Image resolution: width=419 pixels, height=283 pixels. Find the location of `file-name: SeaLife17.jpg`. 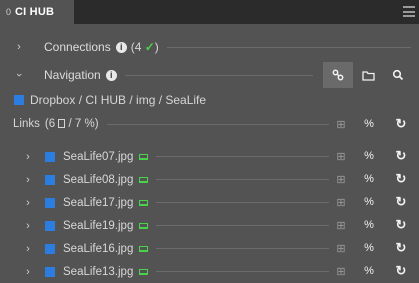

file-name: SeaLife17.jpg is located at coordinates (98, 202).